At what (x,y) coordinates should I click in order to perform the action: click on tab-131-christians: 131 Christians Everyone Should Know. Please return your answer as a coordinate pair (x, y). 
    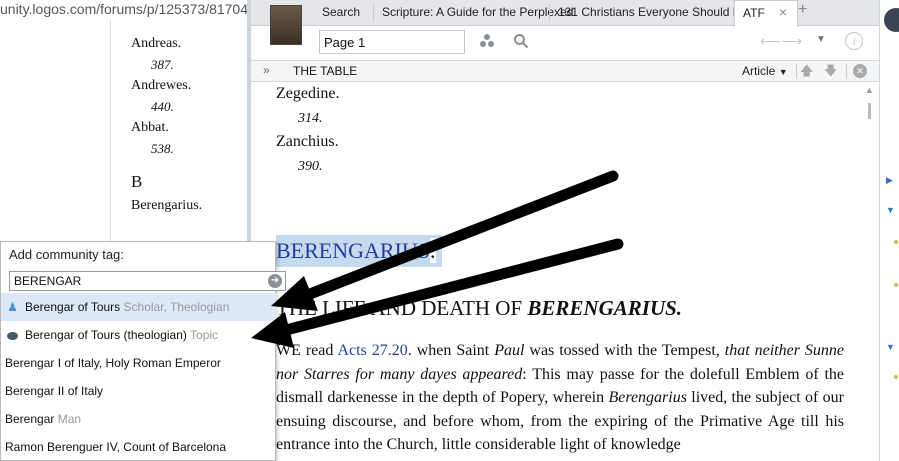
    Looking at the image, I should click on (660, 13).